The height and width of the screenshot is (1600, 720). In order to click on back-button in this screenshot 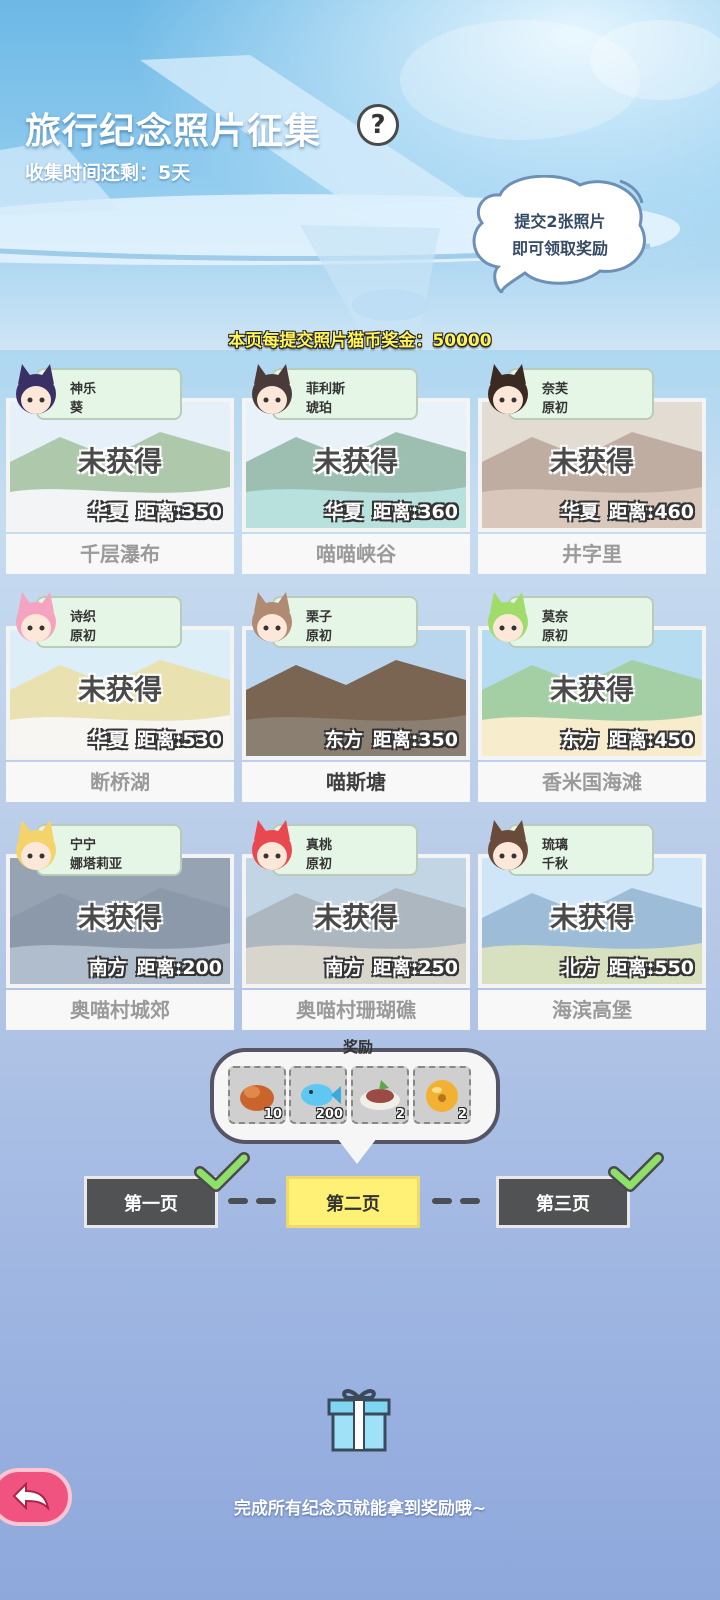, I will do `click(36, 1497)`.